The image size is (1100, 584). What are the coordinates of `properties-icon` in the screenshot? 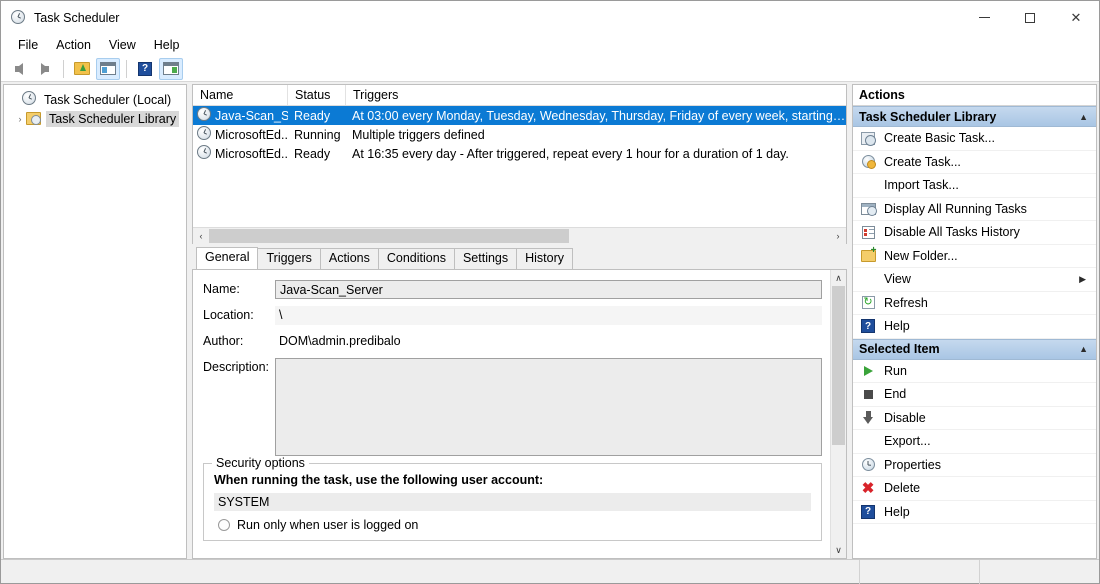 It's located at (868, 465).